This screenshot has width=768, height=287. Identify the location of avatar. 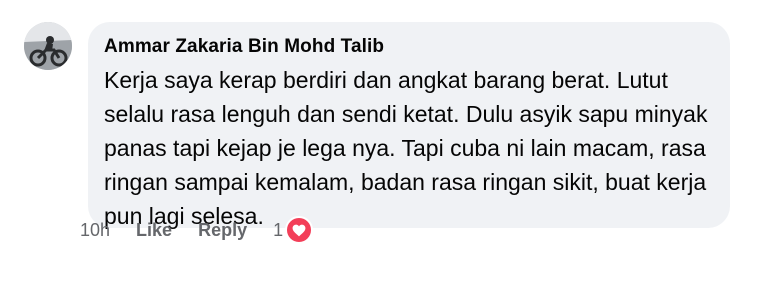
(48, 46).